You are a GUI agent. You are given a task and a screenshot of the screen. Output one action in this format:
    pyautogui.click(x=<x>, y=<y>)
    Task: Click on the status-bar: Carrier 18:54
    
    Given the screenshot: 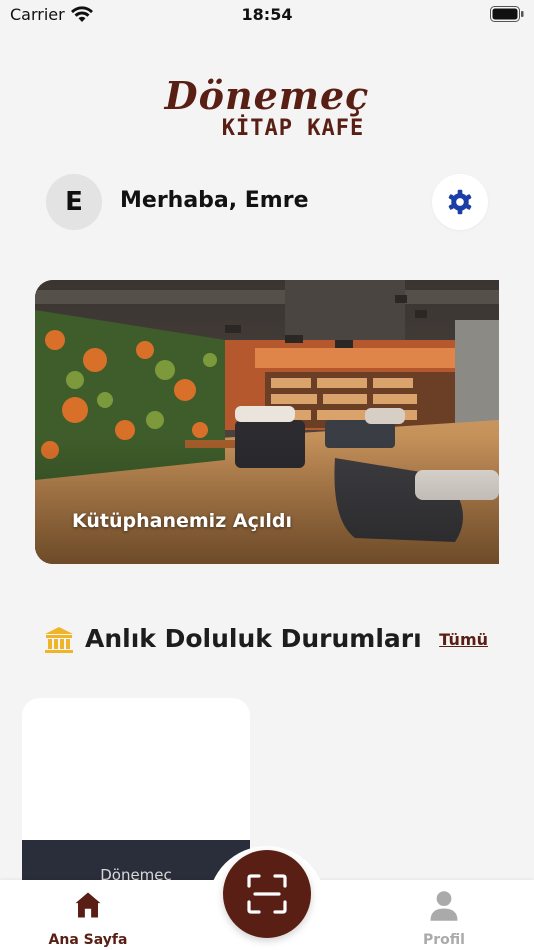 What is the action you would take?
    pyautogui.click(x=267, y=15)
    